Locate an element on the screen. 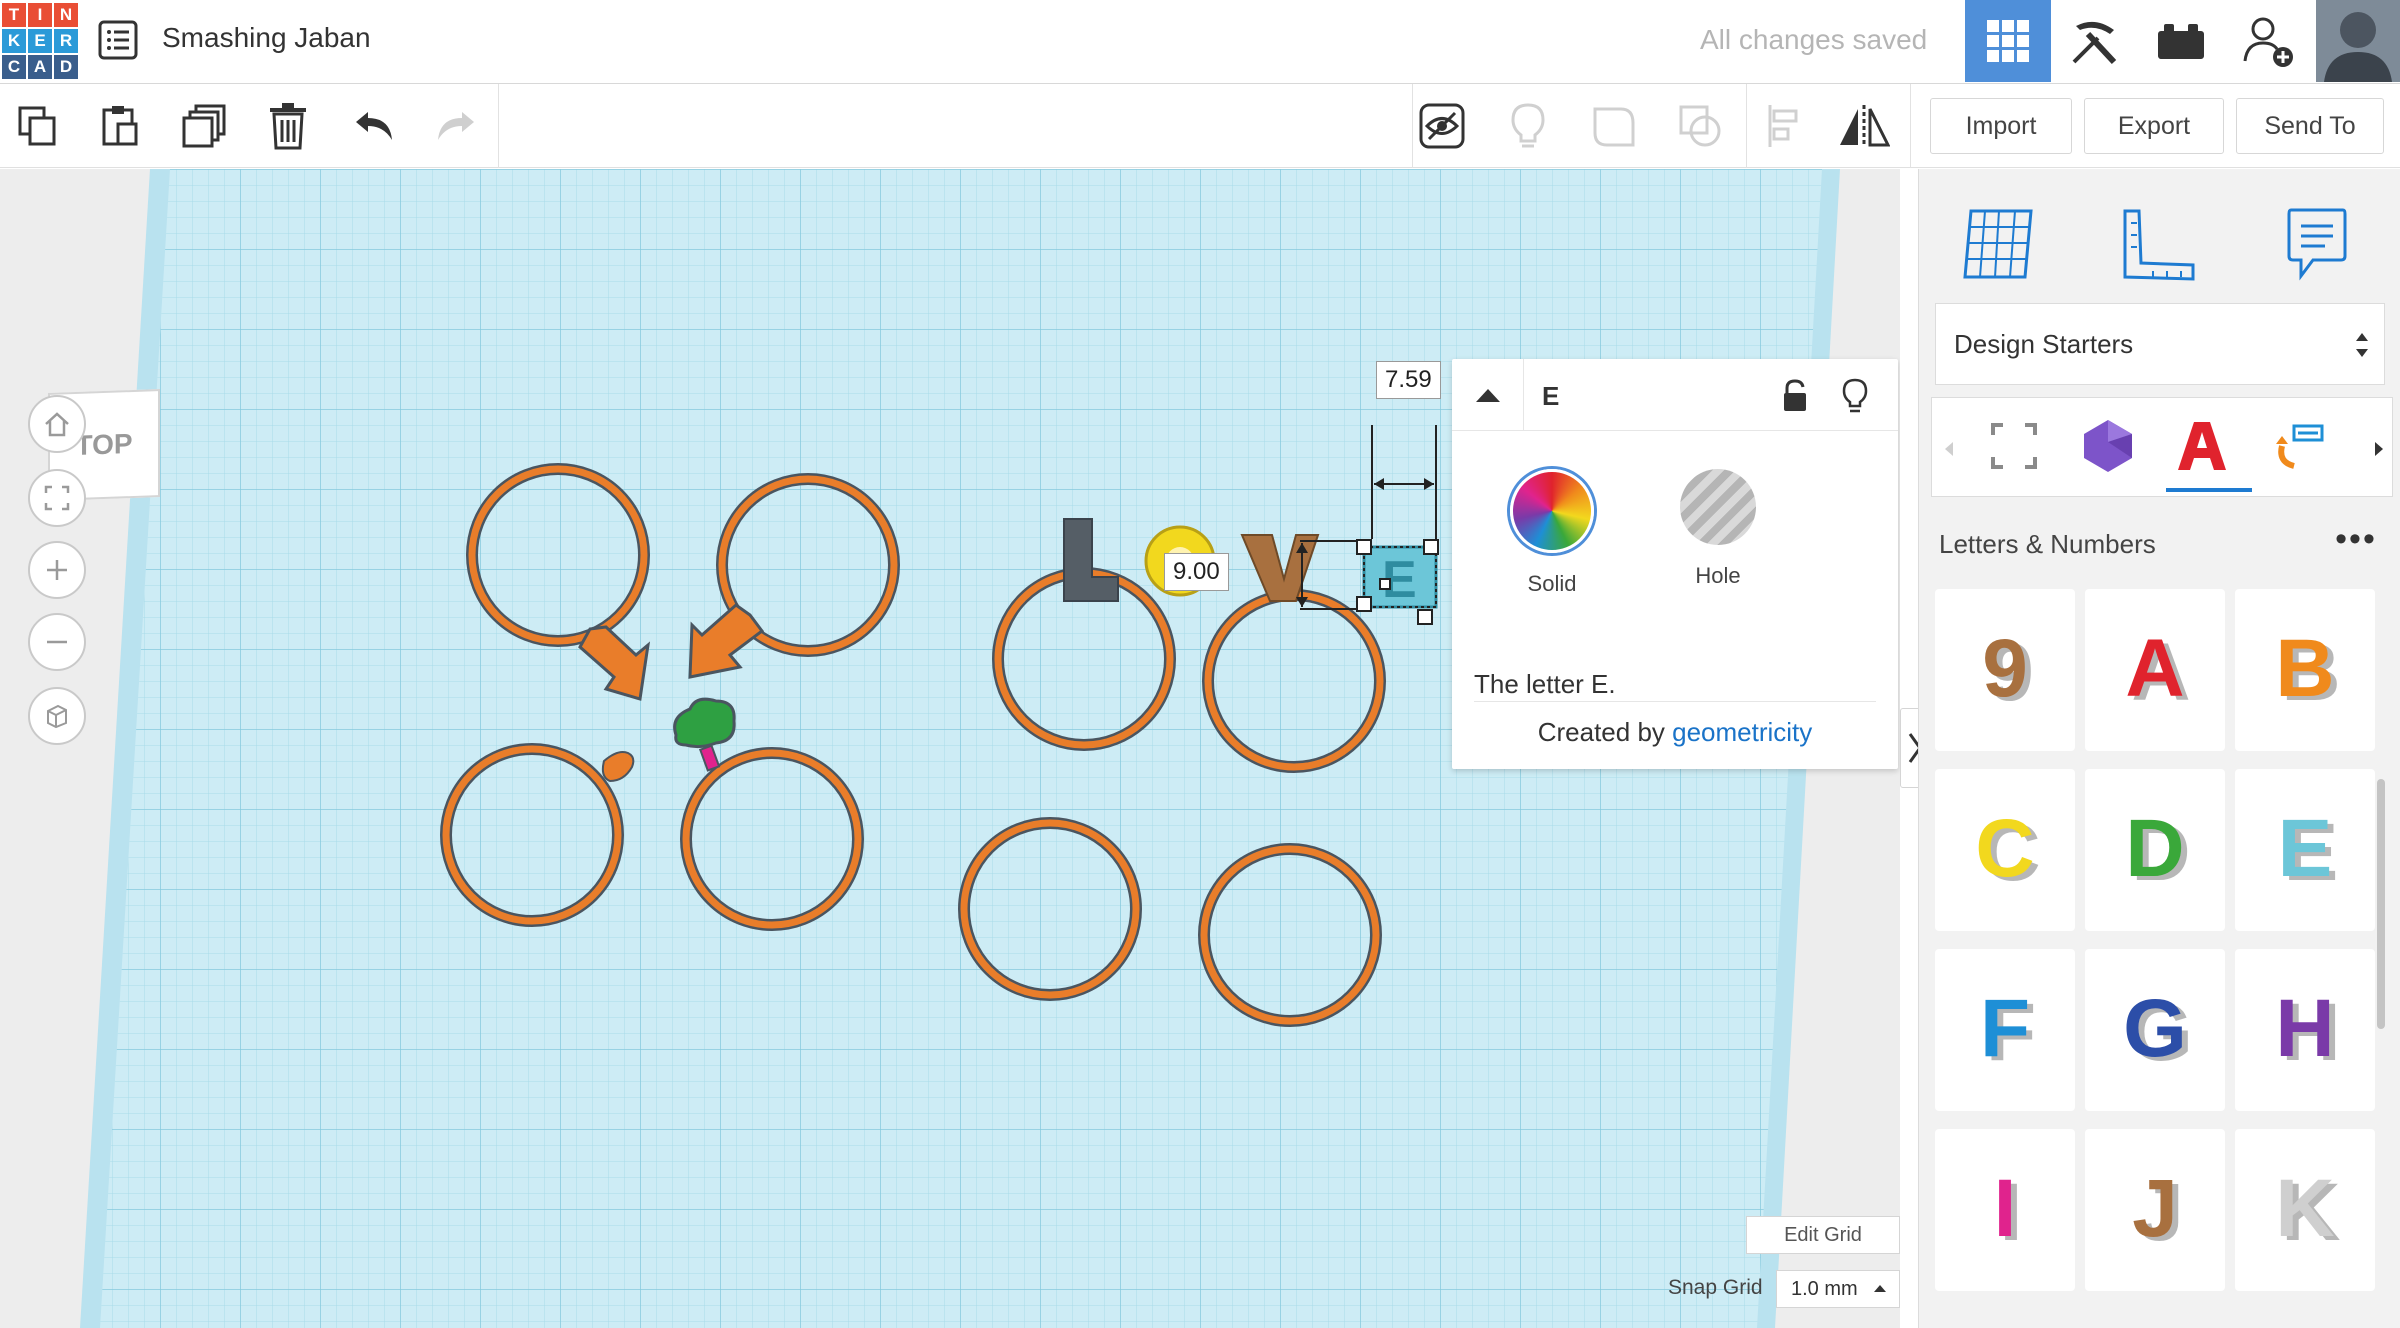  redo-button is located at coordinates (456, 126).